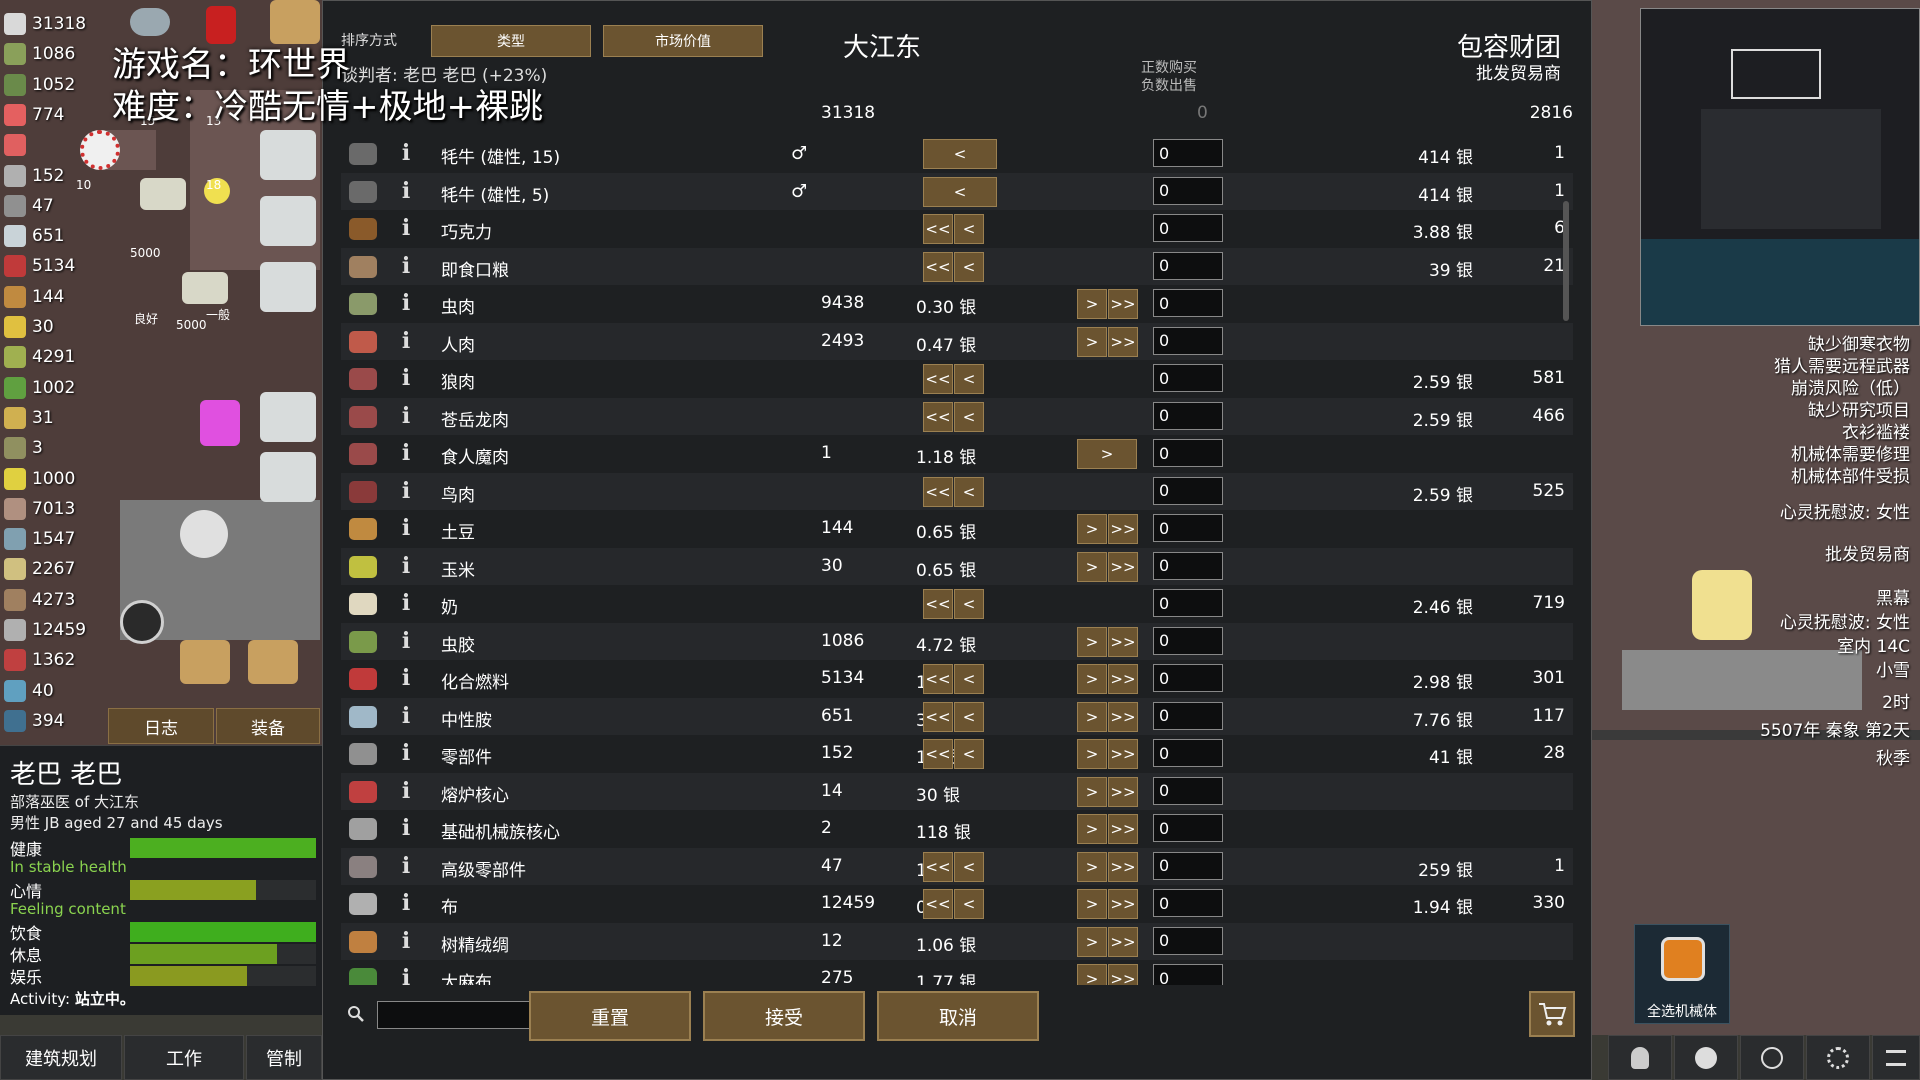  What do you see at coordinates (39, 509) in the screenshot?
I see `resource-entry: 7013` at bounding box center [39, 509].